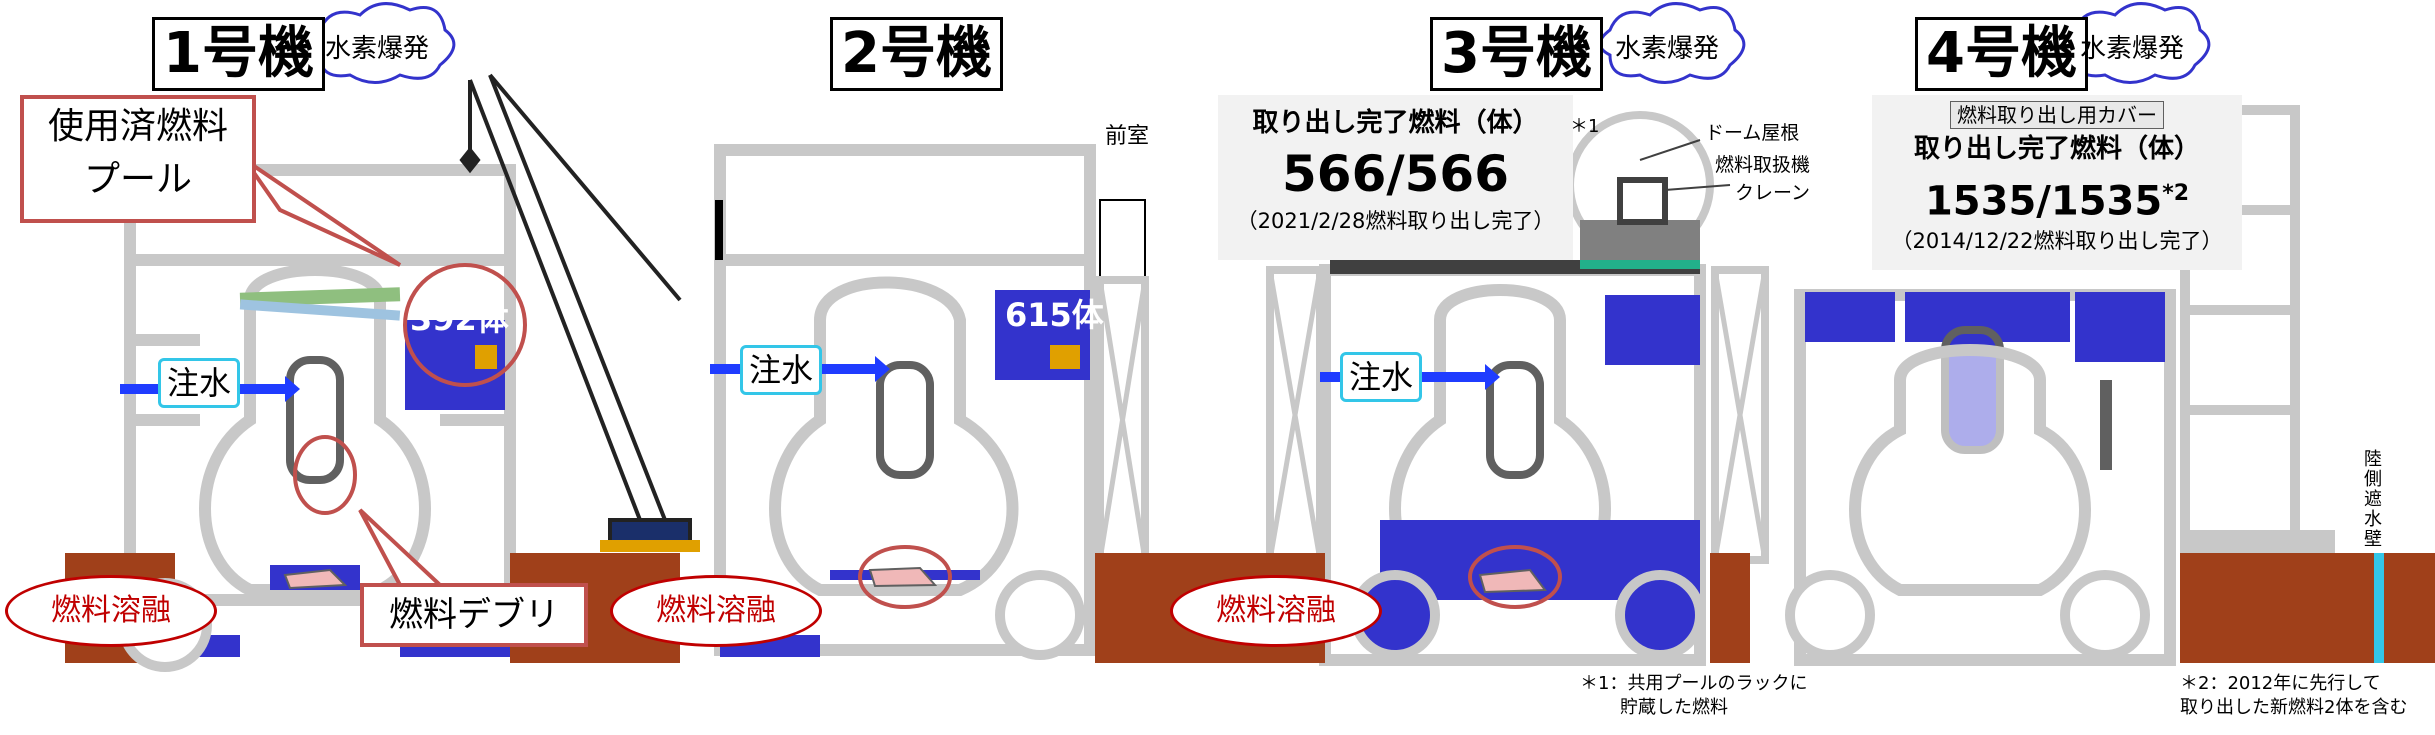 This screenshot has width=2435, height=735. Describe the element at coordinates (1276, 611) in the screenshot. I see `unit3-melt-label: 燃料溶融` at that location.